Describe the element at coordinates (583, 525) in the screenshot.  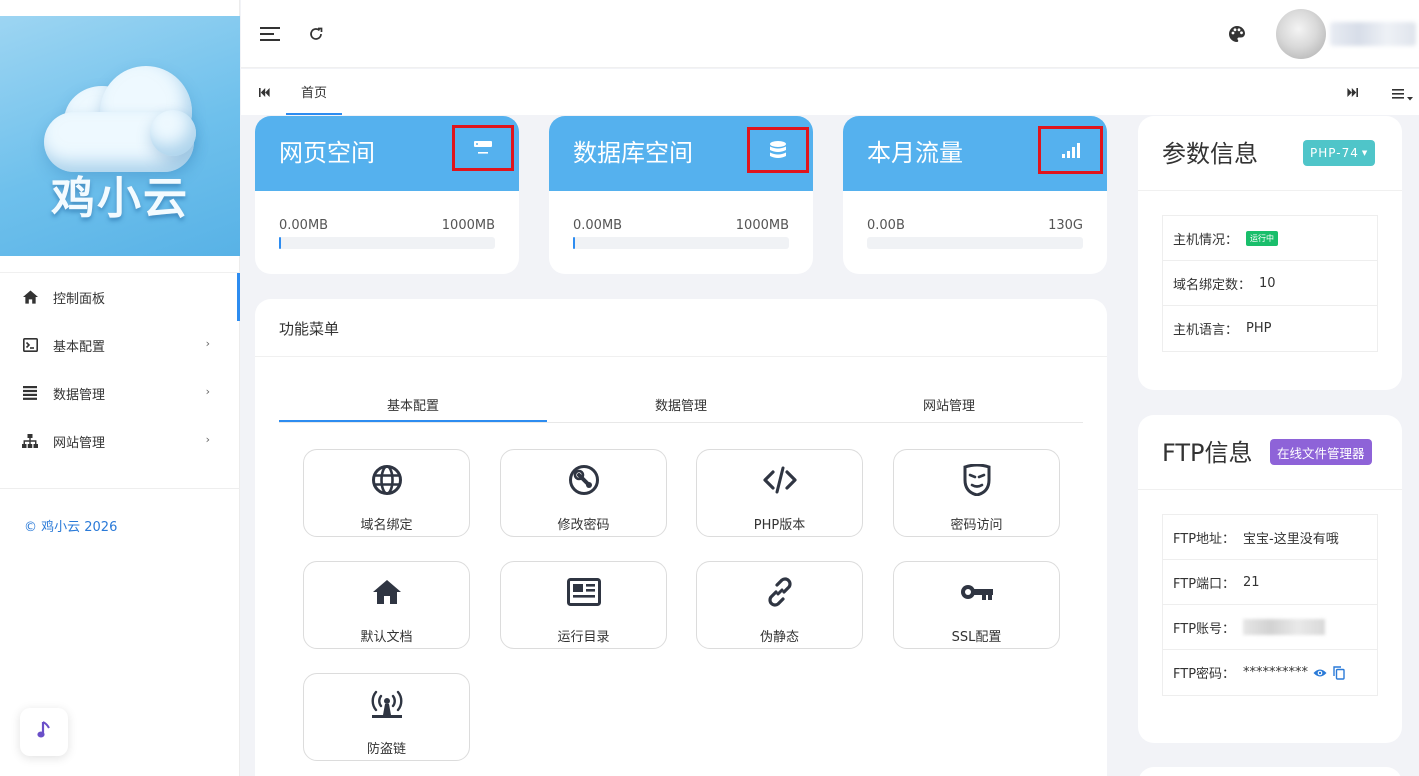
I see `function-label: 修改密码` at that location.